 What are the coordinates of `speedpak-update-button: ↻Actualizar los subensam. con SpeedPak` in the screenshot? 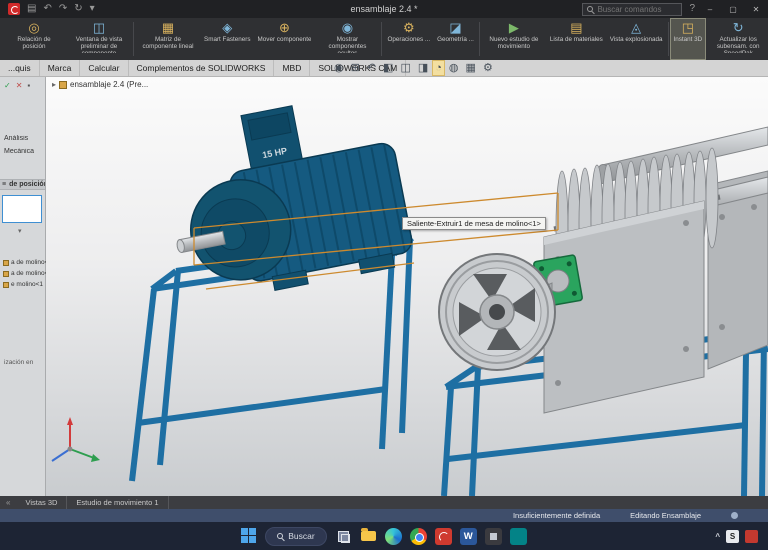 It's located at (737, 39).